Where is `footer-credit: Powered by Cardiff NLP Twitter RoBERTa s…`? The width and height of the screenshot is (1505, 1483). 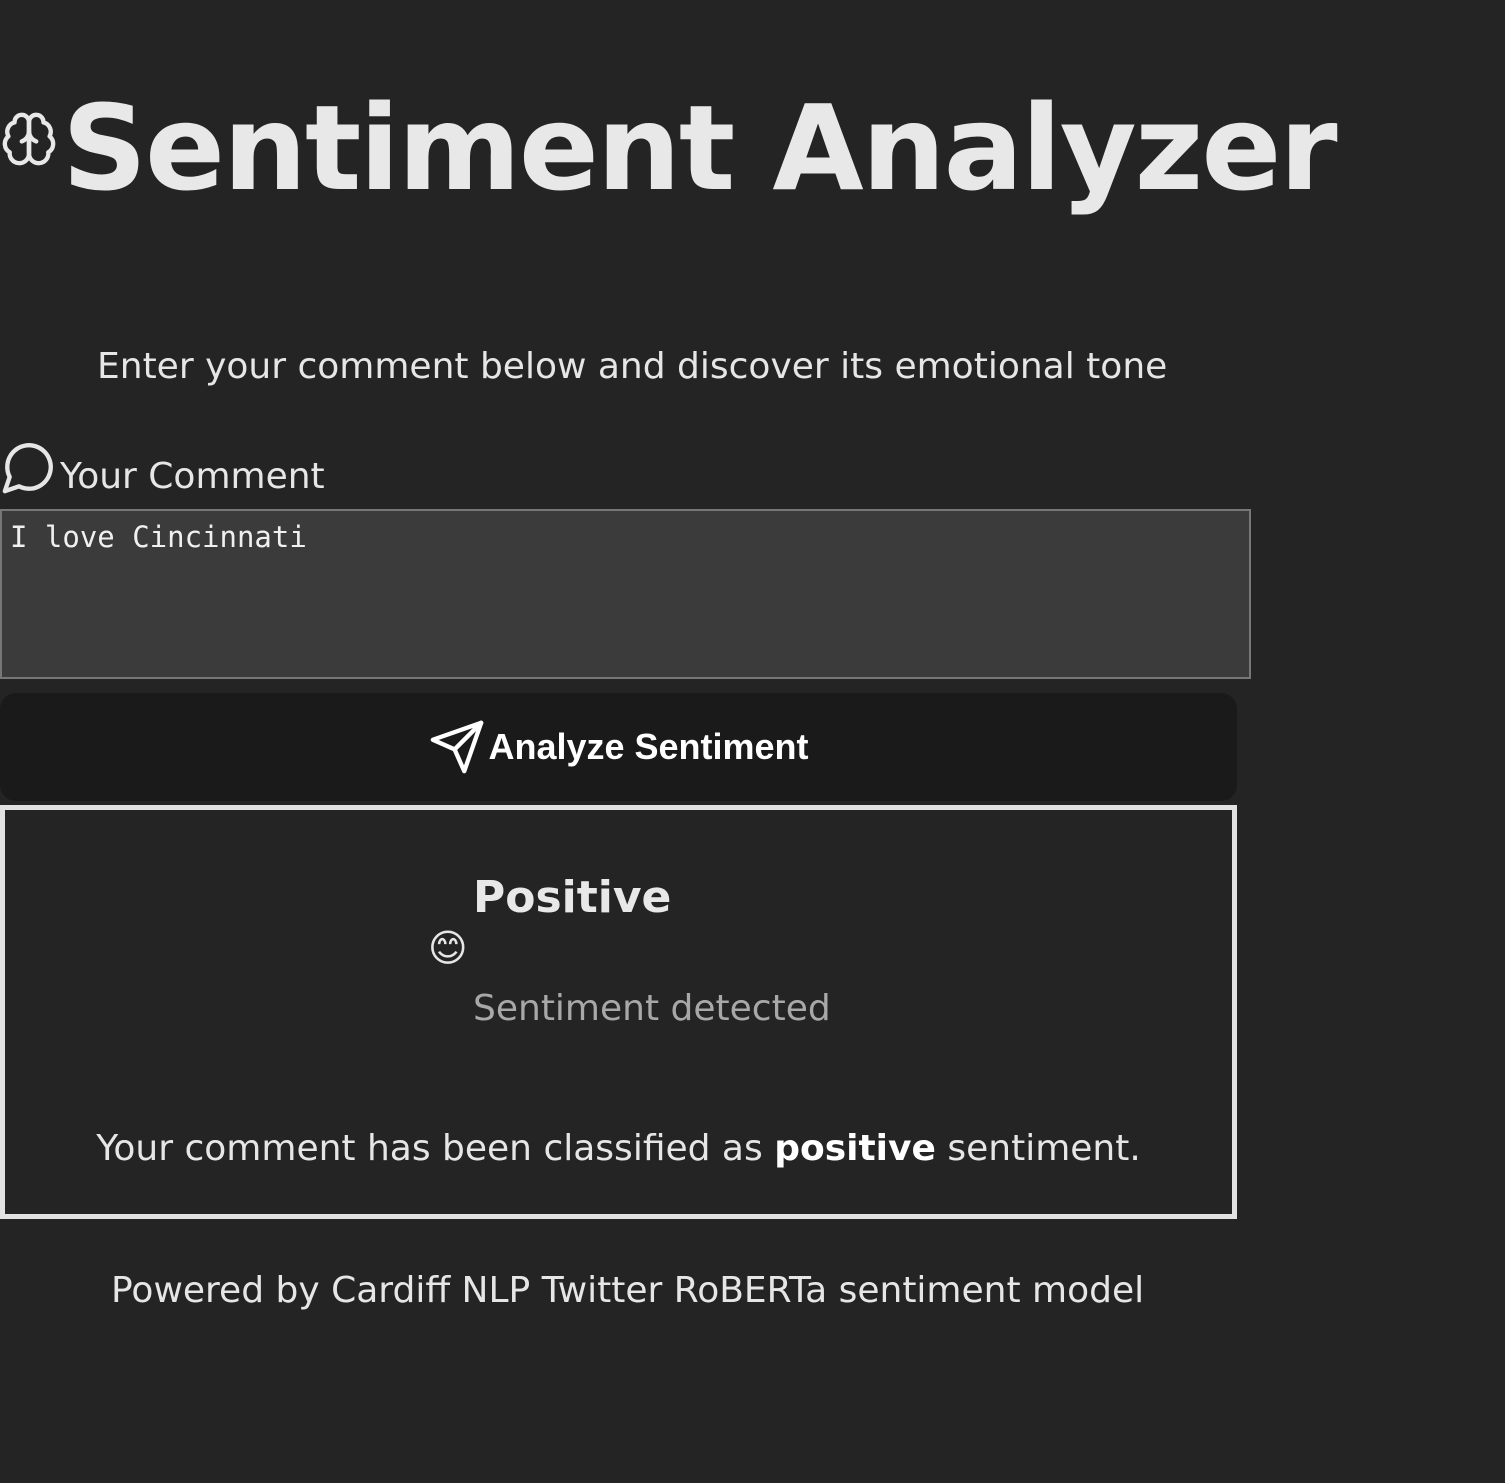 footer-credit: Powered by Cardiff NLP Twitter RoBERTa s… is located at coordinates (628, 1290).